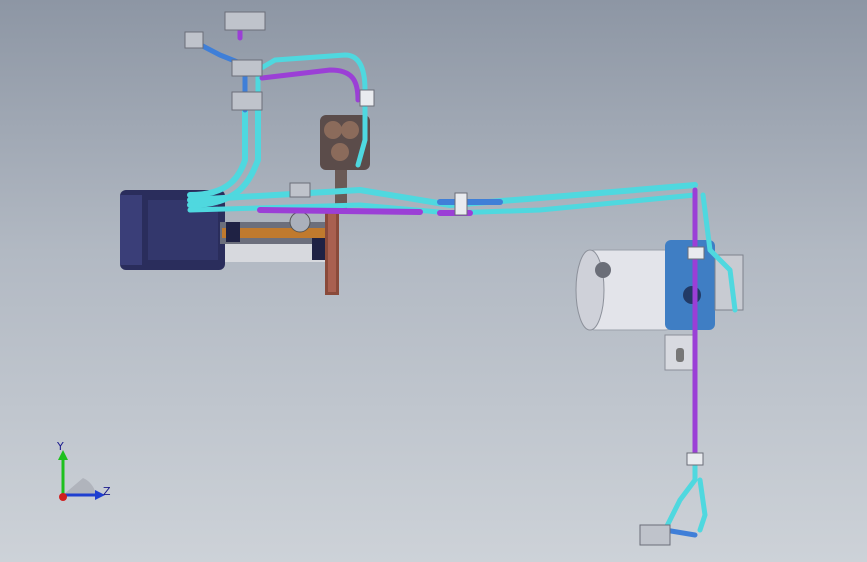 The height and width of the screenshot is (562, 867). I want to click on x-axis-dot, so click(63, 497).